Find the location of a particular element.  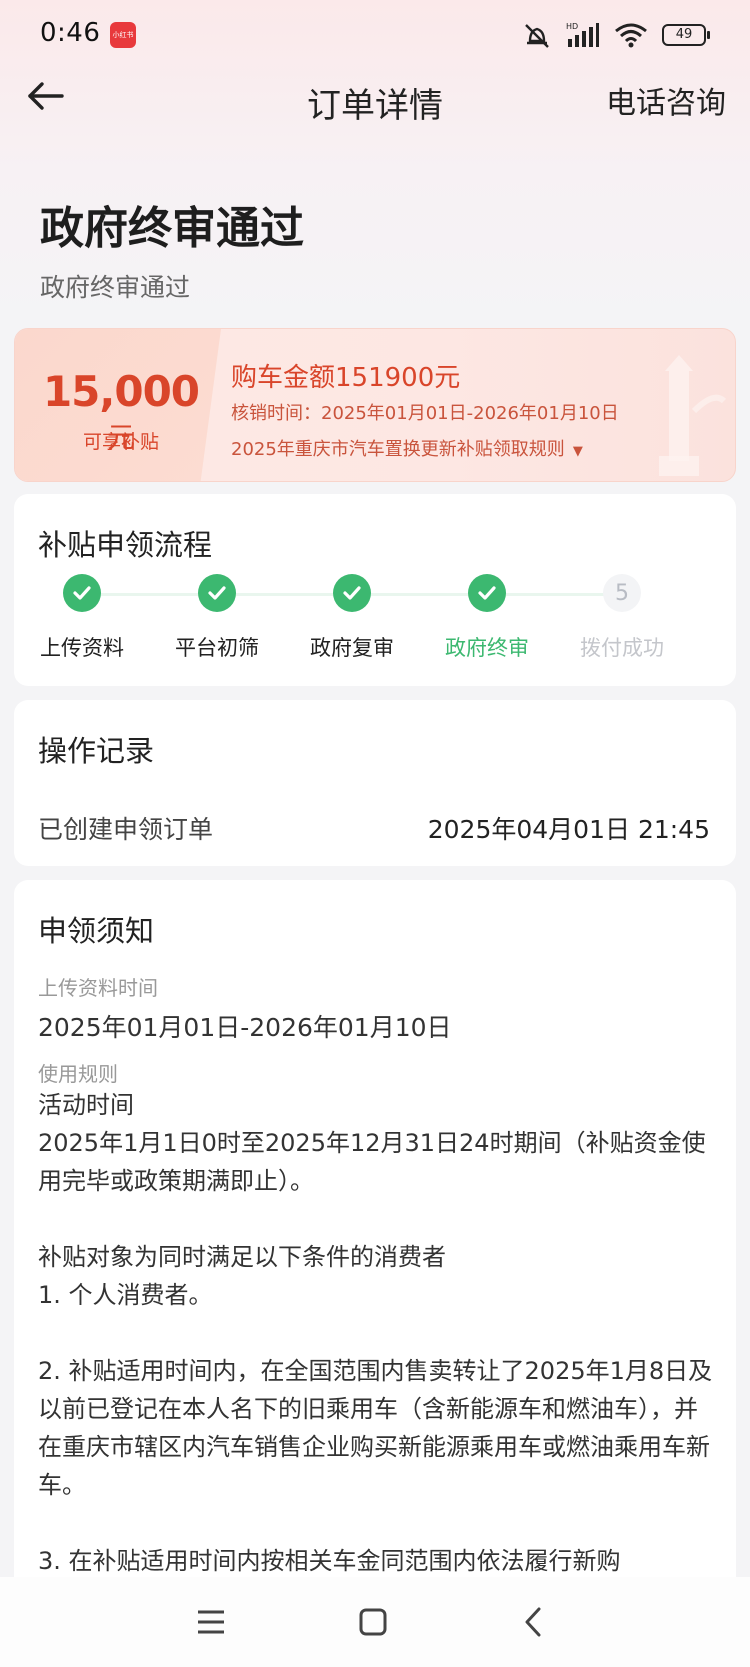

rules-line: 活动时间 is located at coordinates (86, 1105).